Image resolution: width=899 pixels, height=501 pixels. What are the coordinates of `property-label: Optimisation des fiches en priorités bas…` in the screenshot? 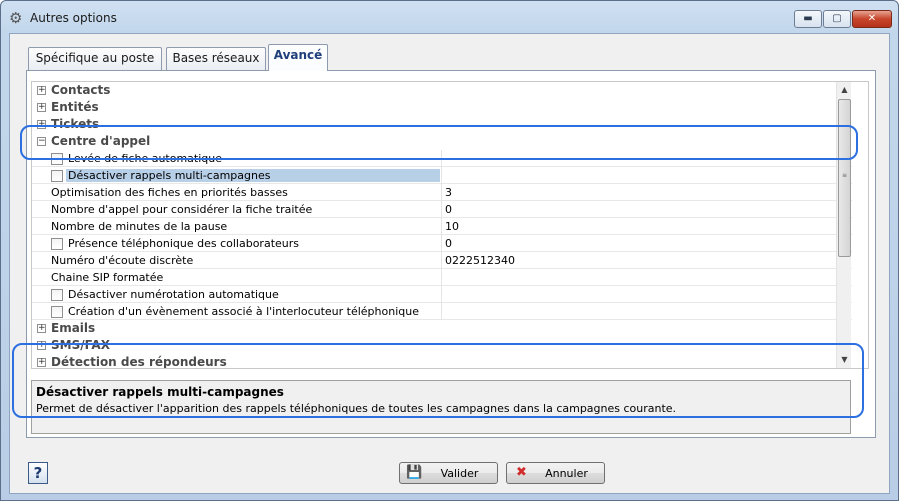 It's located at (169, 192).